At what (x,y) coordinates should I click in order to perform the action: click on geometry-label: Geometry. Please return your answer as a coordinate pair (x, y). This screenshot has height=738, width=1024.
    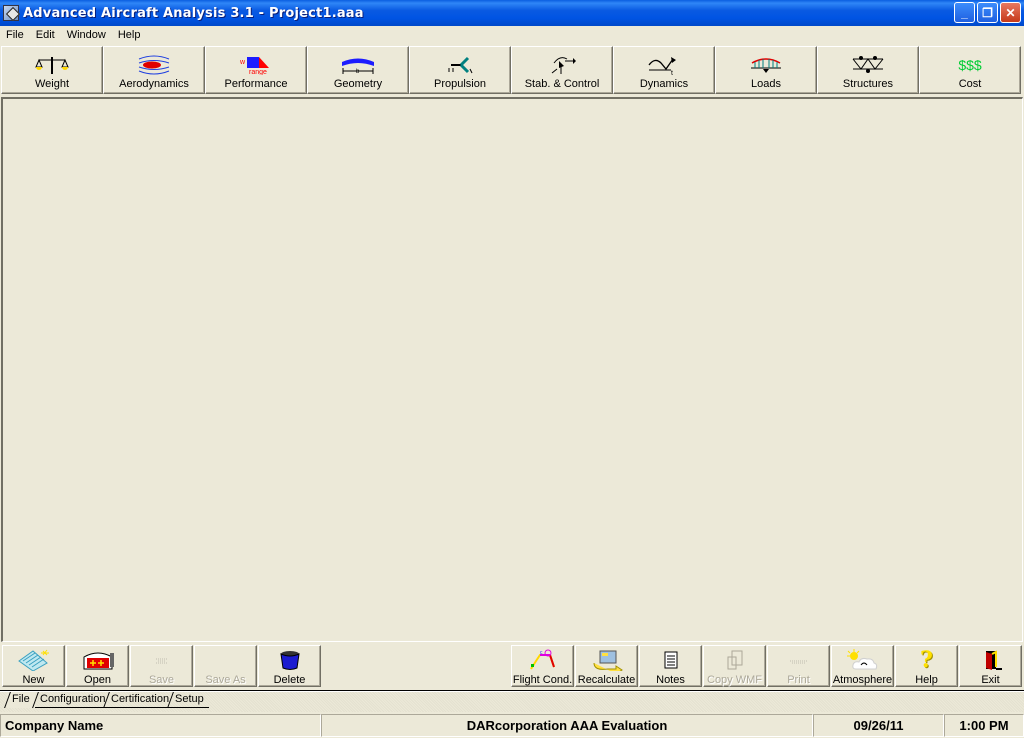
    Looking at the image, I should click on (358, 84).